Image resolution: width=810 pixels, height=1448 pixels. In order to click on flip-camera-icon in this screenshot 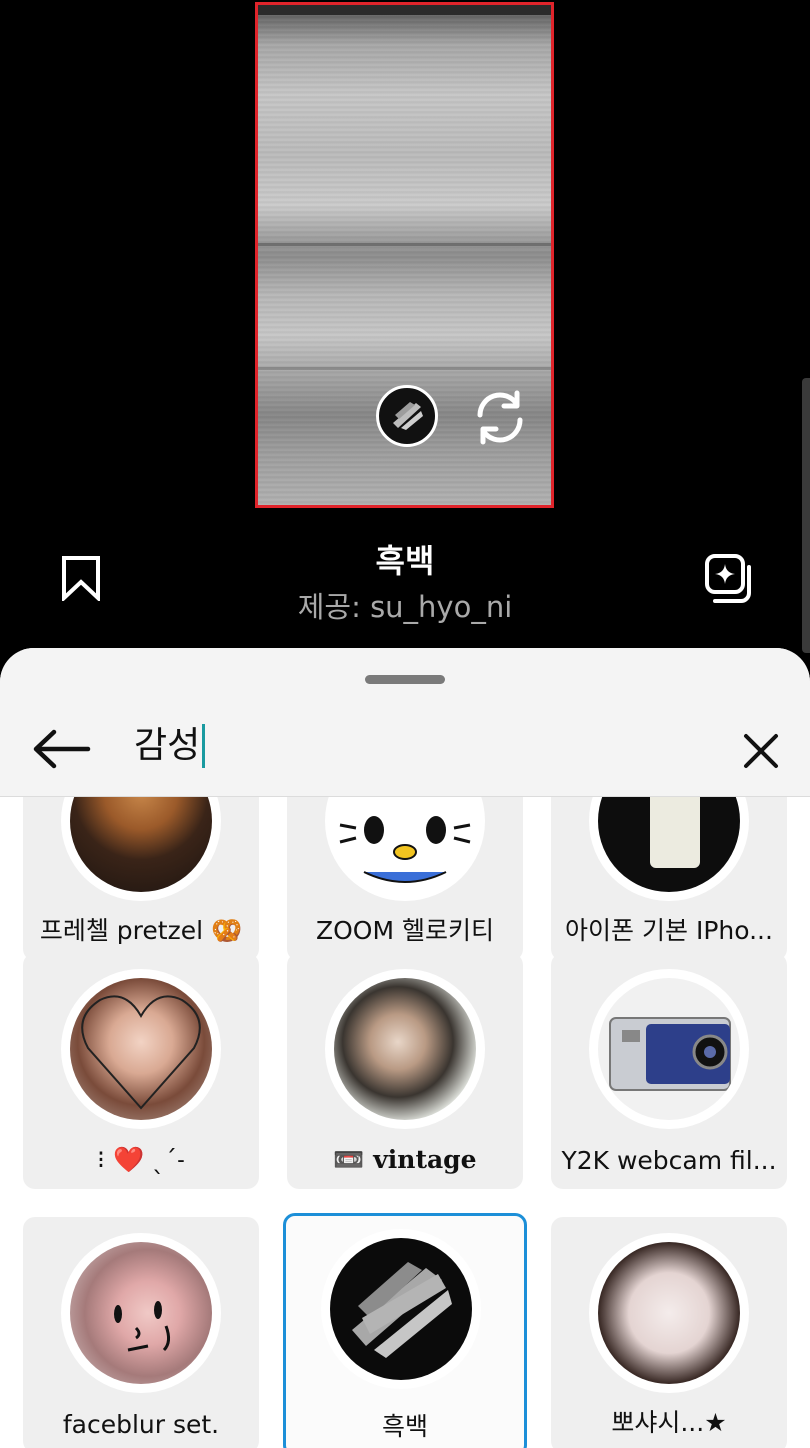, I will do `click(500, 417)`.